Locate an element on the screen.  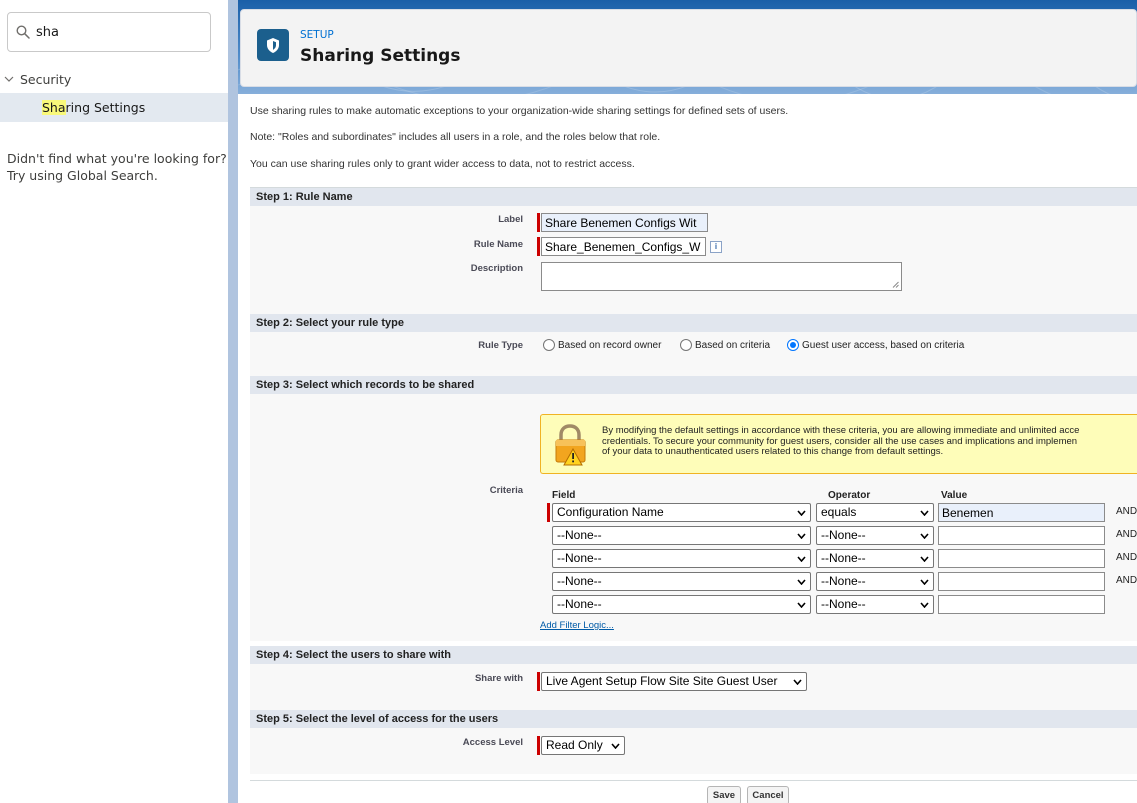
tree-node-label: Security is located at coordinates (46, 79).